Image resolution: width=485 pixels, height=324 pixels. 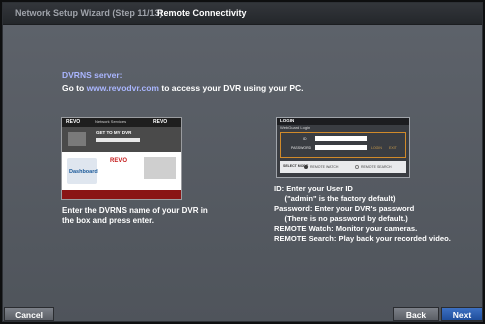 I want to click on cancel-button: Cancel, so click(x=29, y=314).